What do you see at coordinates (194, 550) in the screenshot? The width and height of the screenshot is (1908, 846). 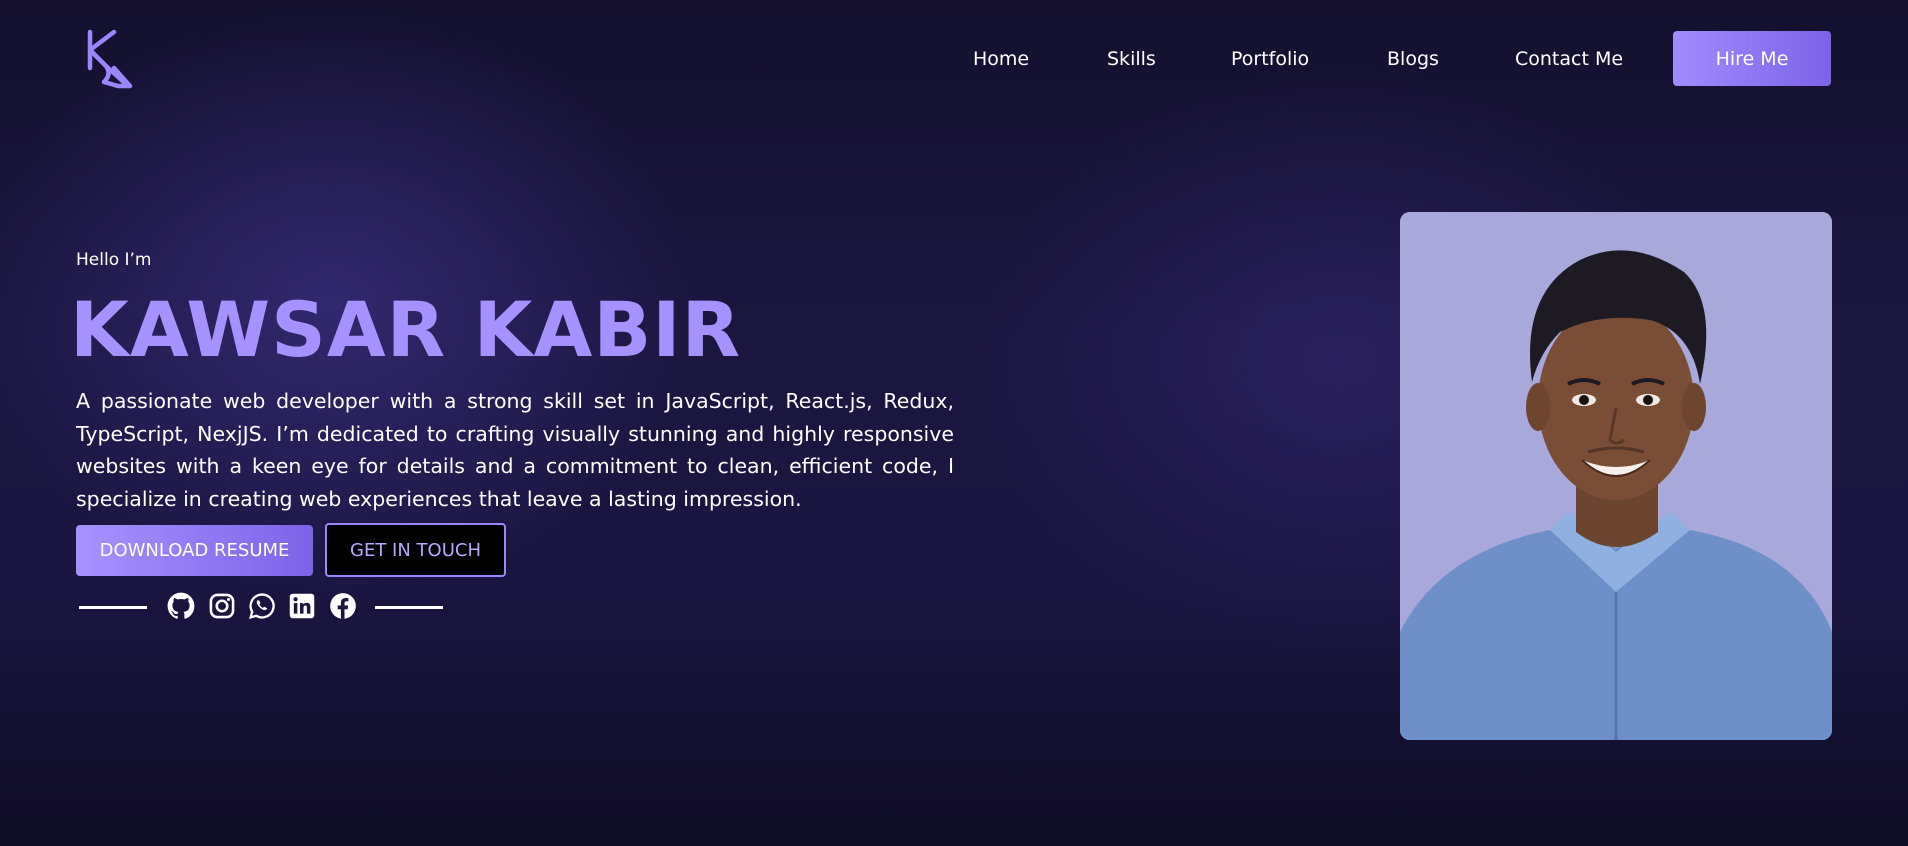 I see `download-resume-button: DOWNLOAD RESUME` at bounding box center [194, 550].